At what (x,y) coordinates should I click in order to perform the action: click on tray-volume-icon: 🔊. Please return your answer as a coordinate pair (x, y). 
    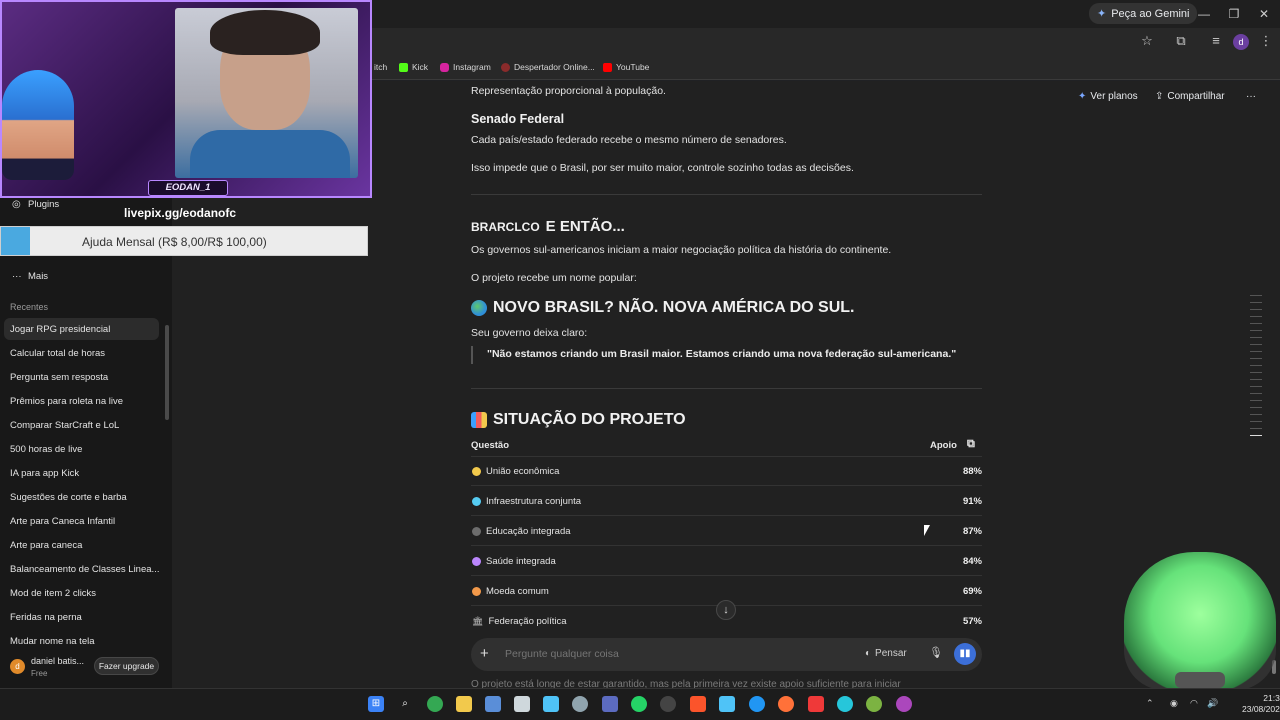
    Looking at the image, I should click on (1212, 703).